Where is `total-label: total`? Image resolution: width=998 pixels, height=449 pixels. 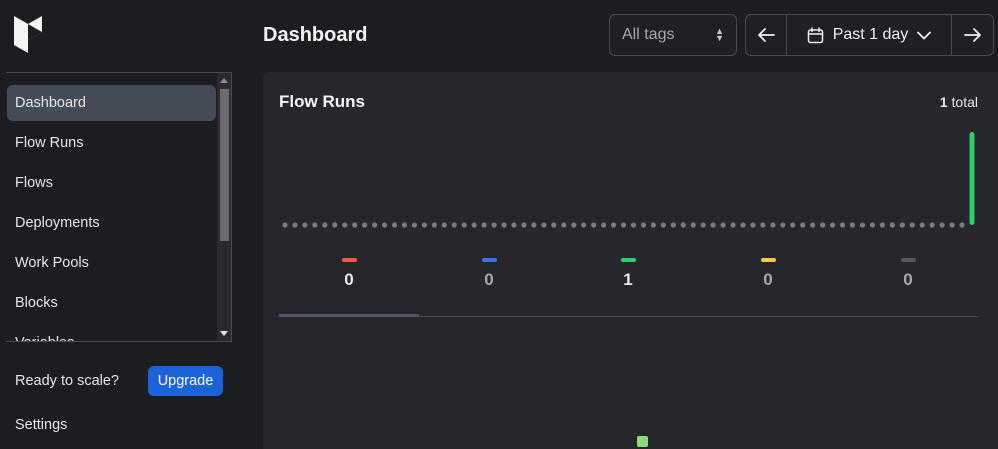 total-label: total is located at coordinates (964, 102).